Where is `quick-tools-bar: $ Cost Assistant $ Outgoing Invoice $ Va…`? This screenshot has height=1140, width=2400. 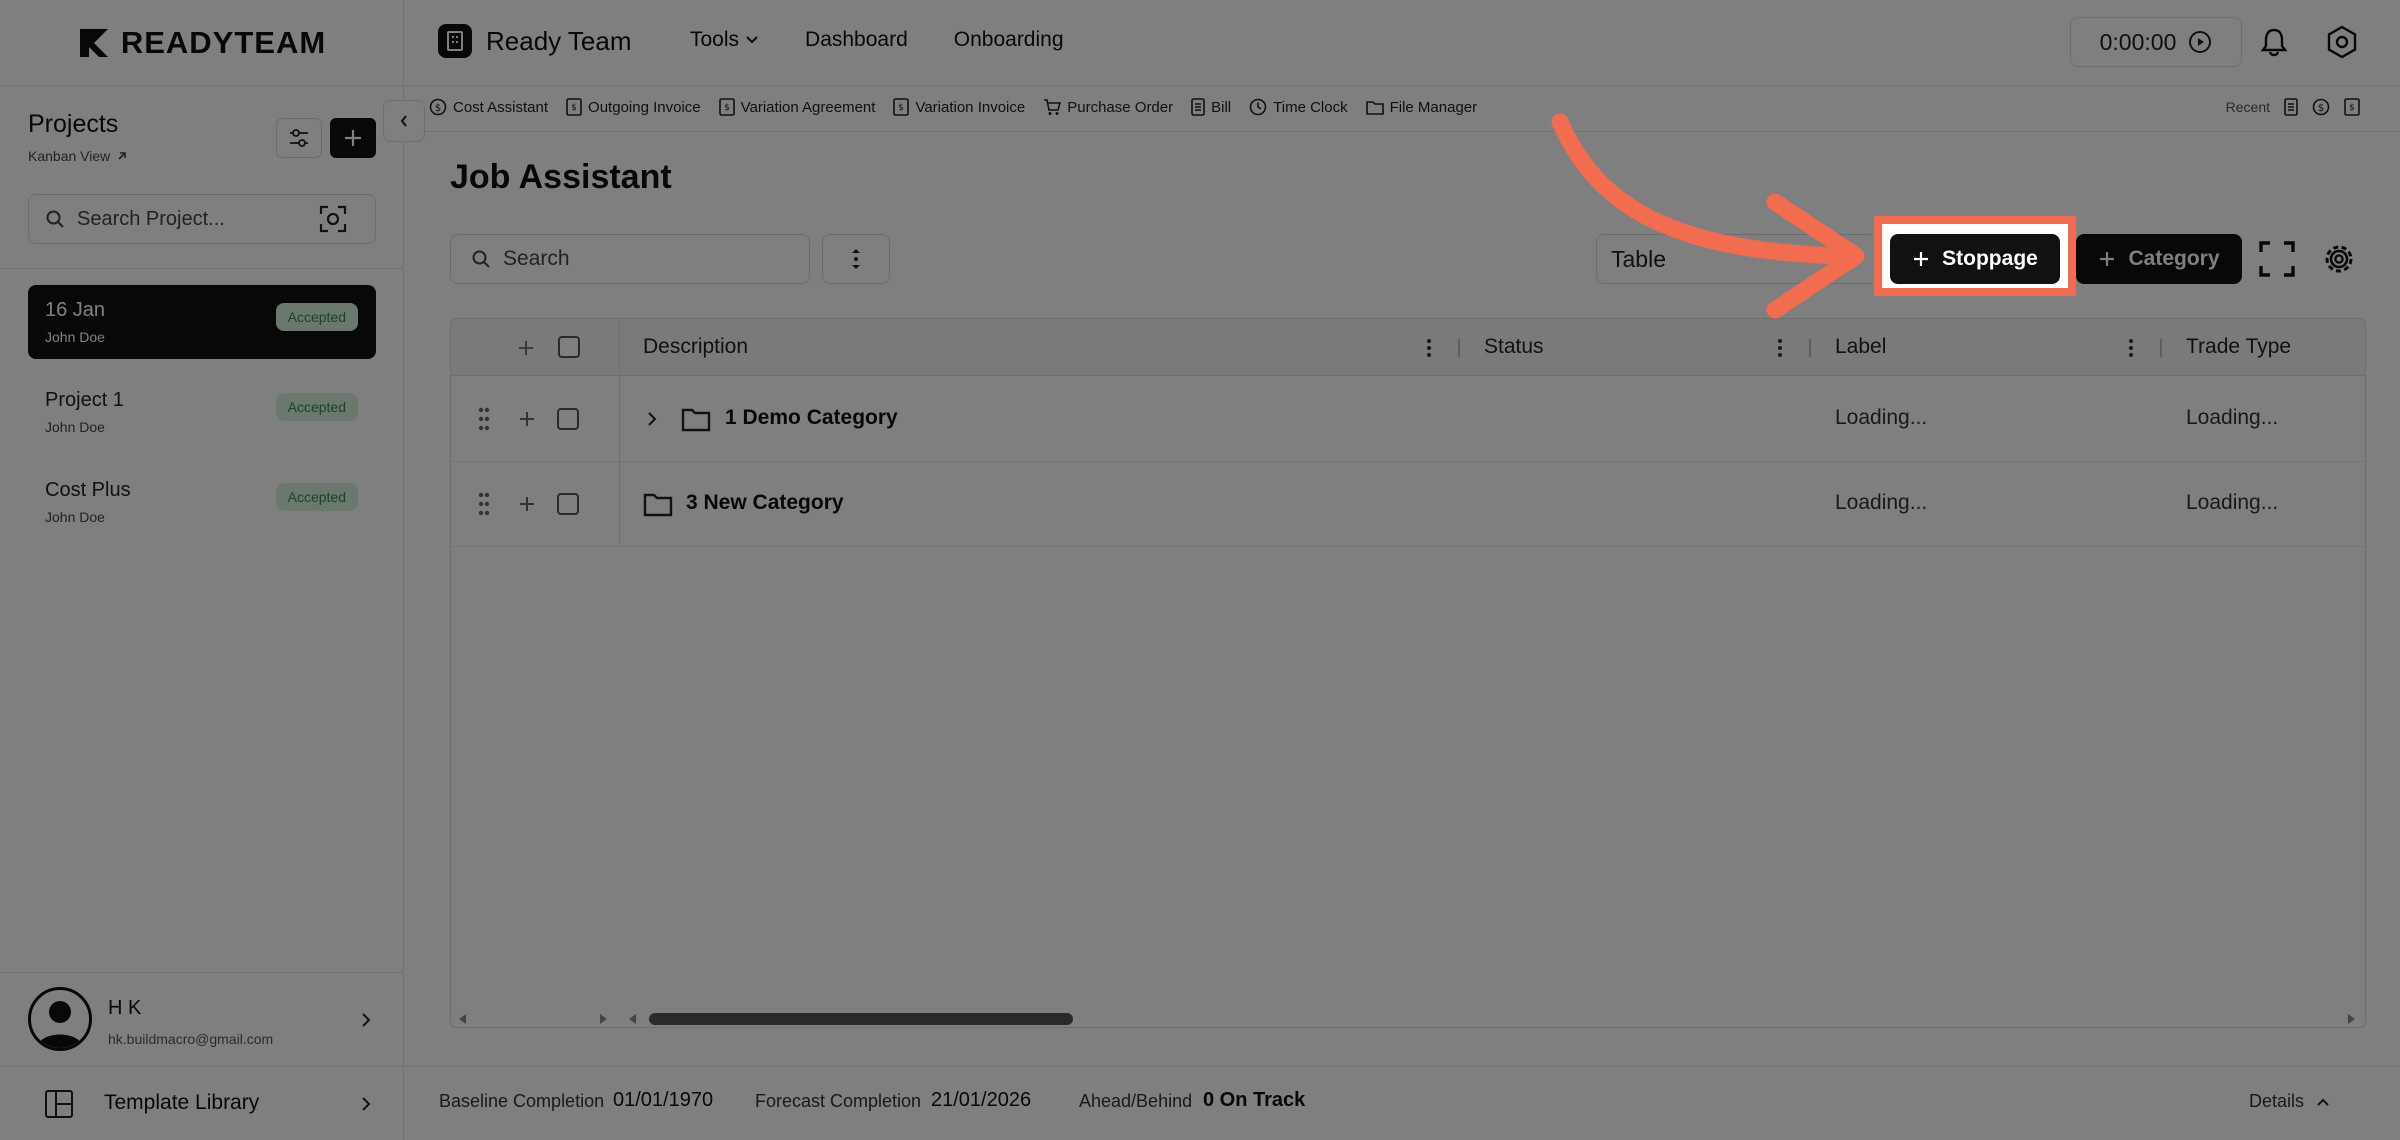 quick-tools-bar: $ Cost Assistant $ Outgoing Invoice $ Va… is located at coordinates (1402, 109).